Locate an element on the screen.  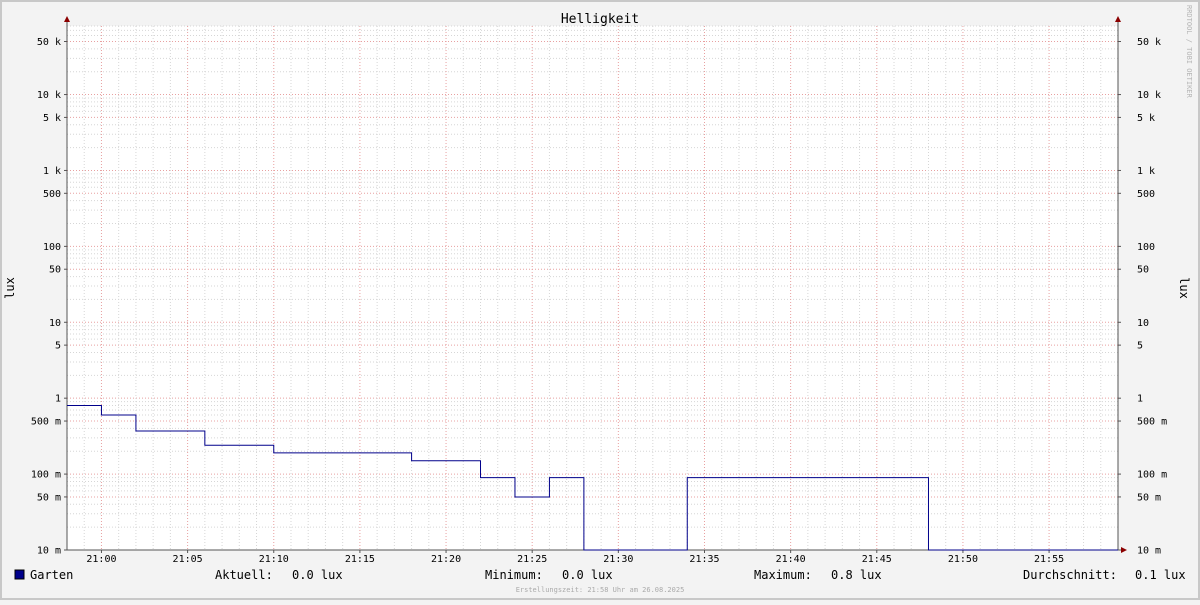
watermark: RRDTOOL / TOBI OETIKER is located at coordinates (1189, 52).